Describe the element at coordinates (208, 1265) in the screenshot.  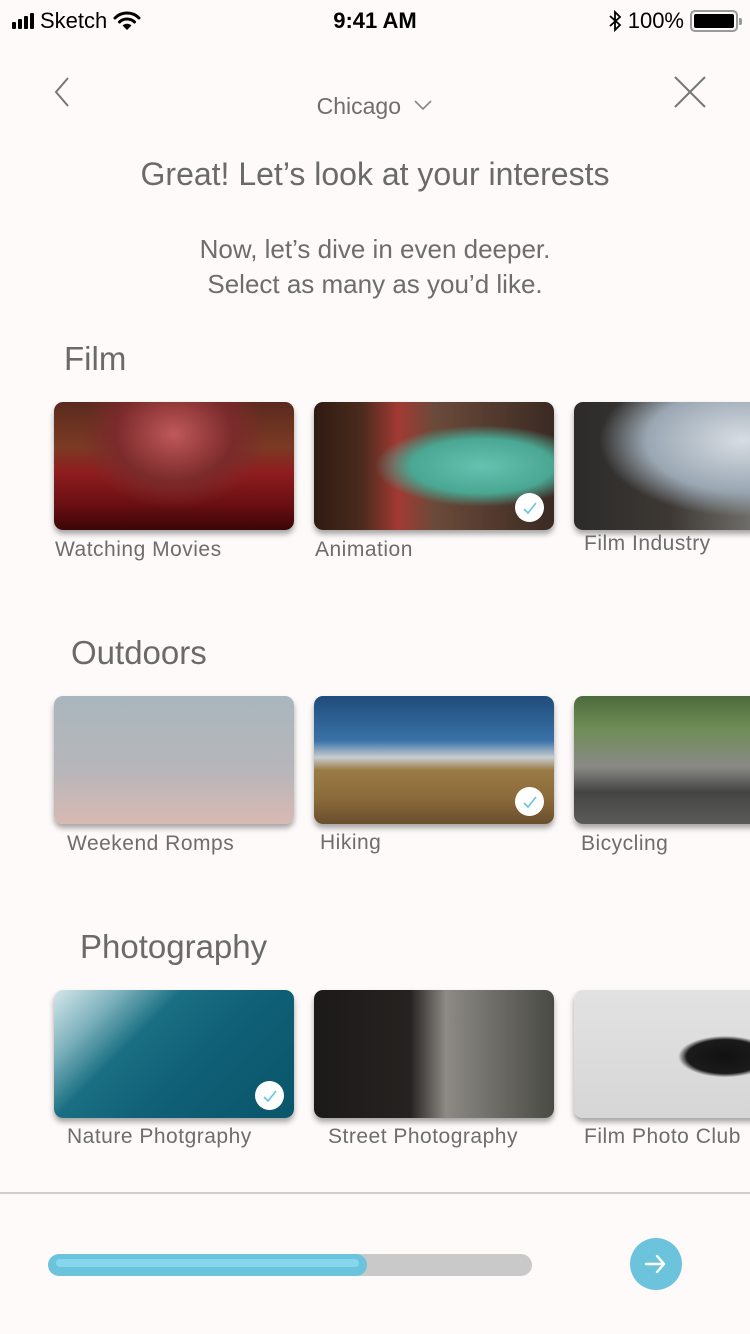
I see `progress-fill` at that location.